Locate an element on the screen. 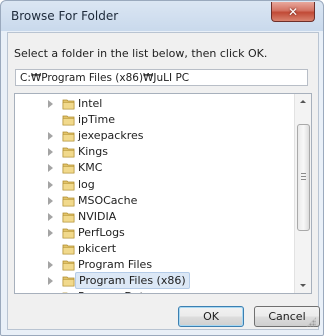 The height and width of the screenshot is (336, 324). tree-item-label: Kings is located at coordinates (93, 152).